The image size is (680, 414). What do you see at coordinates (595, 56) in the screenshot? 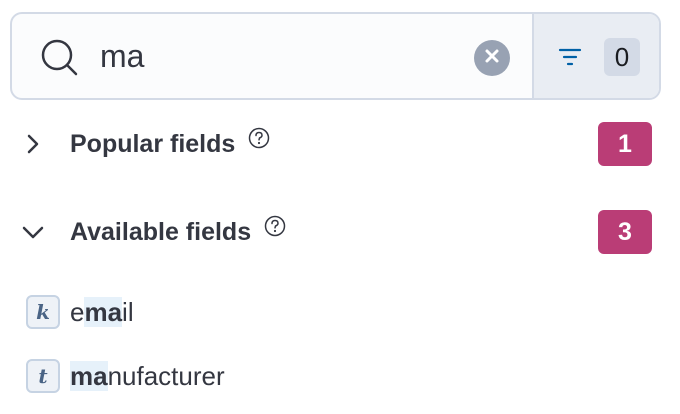
I see `field-type-filter-button: 0` at bounding box center [595, 56].